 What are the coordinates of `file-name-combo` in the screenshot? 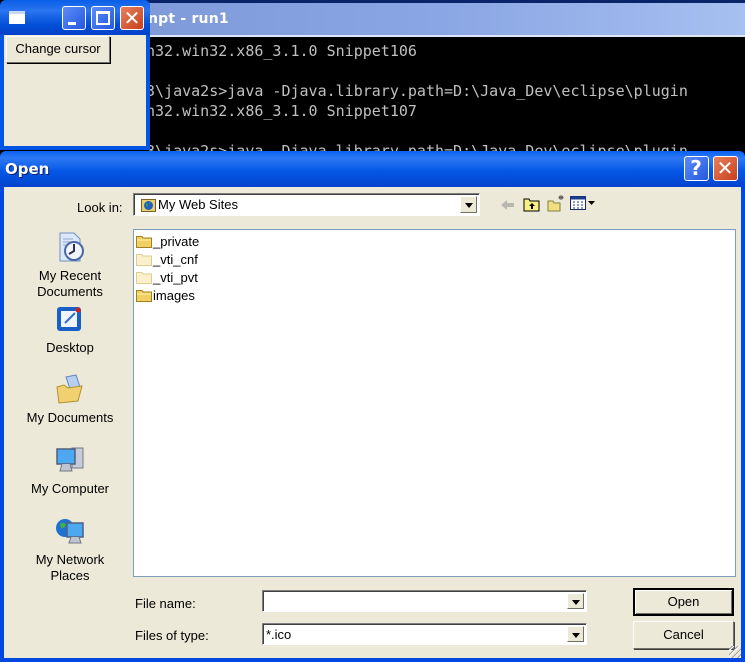 It's located at (424, 601).